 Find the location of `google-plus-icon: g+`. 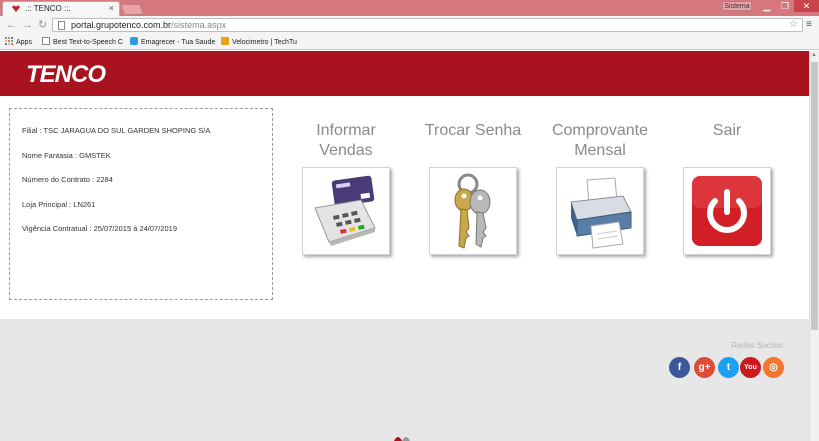

google-plus-icon: g+ is located at coordinates (704, 367).